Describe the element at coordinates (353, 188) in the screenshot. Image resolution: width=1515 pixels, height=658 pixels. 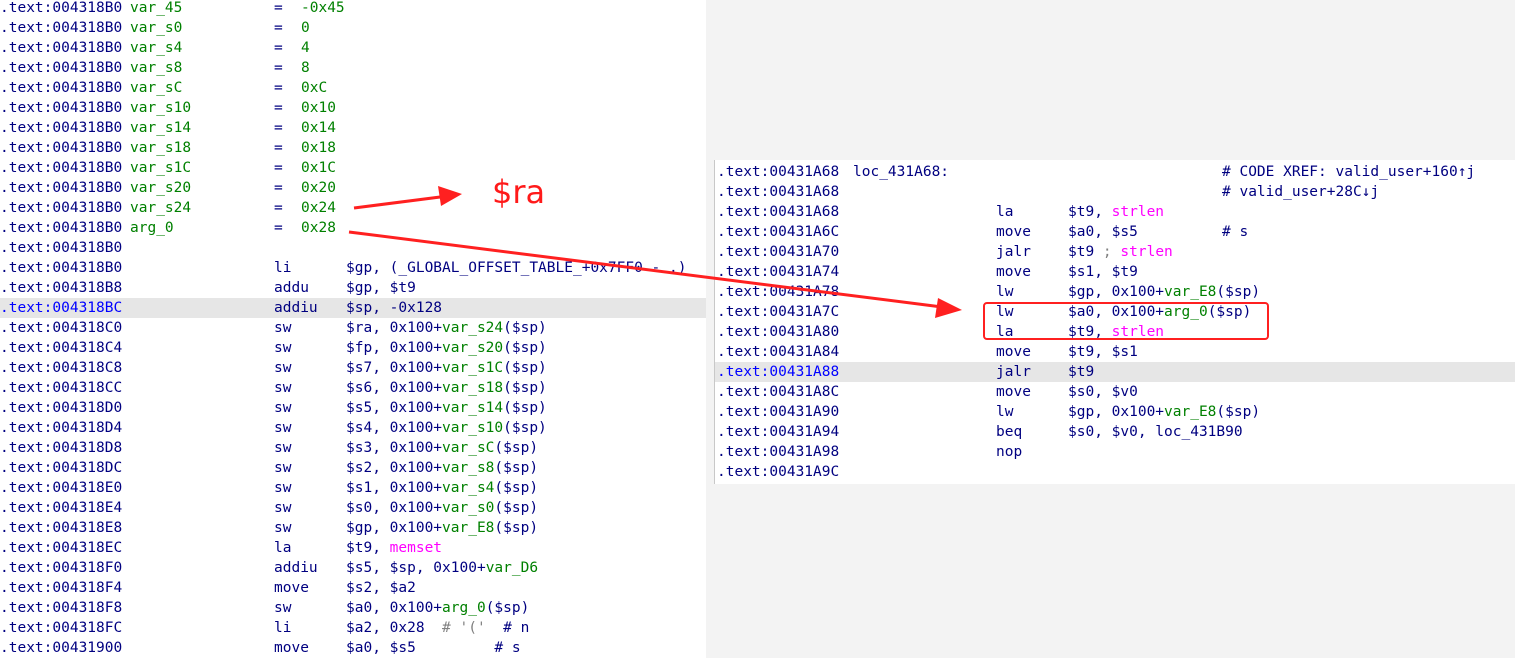
I see `disasm-line: .text:004318B0 var_s20 = 0x20` at that location.